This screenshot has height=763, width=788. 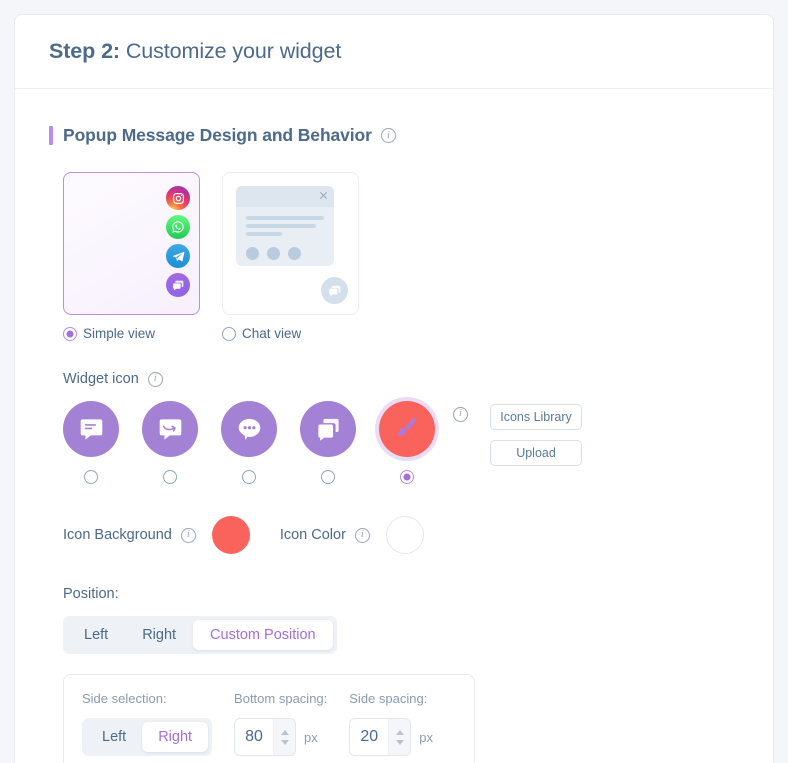 What do you see at coordinates (426, 737) in the screenshot?
I see `side-spacing-unit: px` at bounding box center [426, 737].